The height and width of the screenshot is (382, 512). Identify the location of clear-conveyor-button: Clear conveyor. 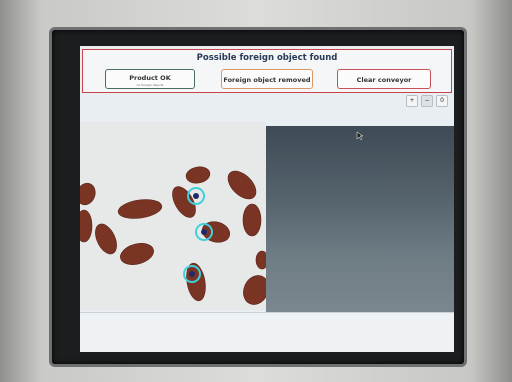
(384, 79).